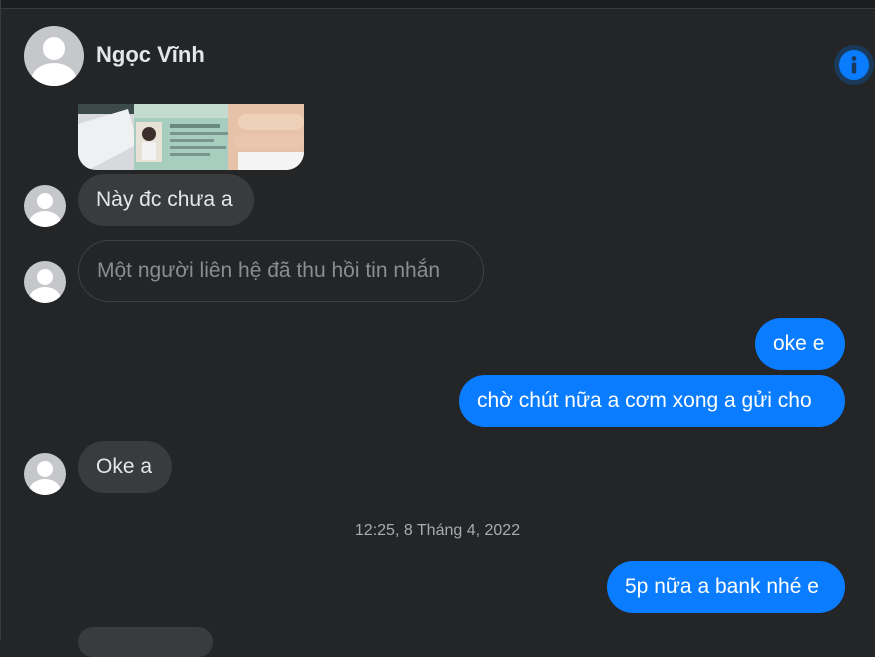 The height and width of the screenshot is (657, 875). I want to click on info-button, so click(854, 65).